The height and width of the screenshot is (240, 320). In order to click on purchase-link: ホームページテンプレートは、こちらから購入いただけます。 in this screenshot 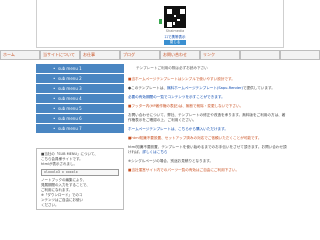, I will do `click(208, 129)`.